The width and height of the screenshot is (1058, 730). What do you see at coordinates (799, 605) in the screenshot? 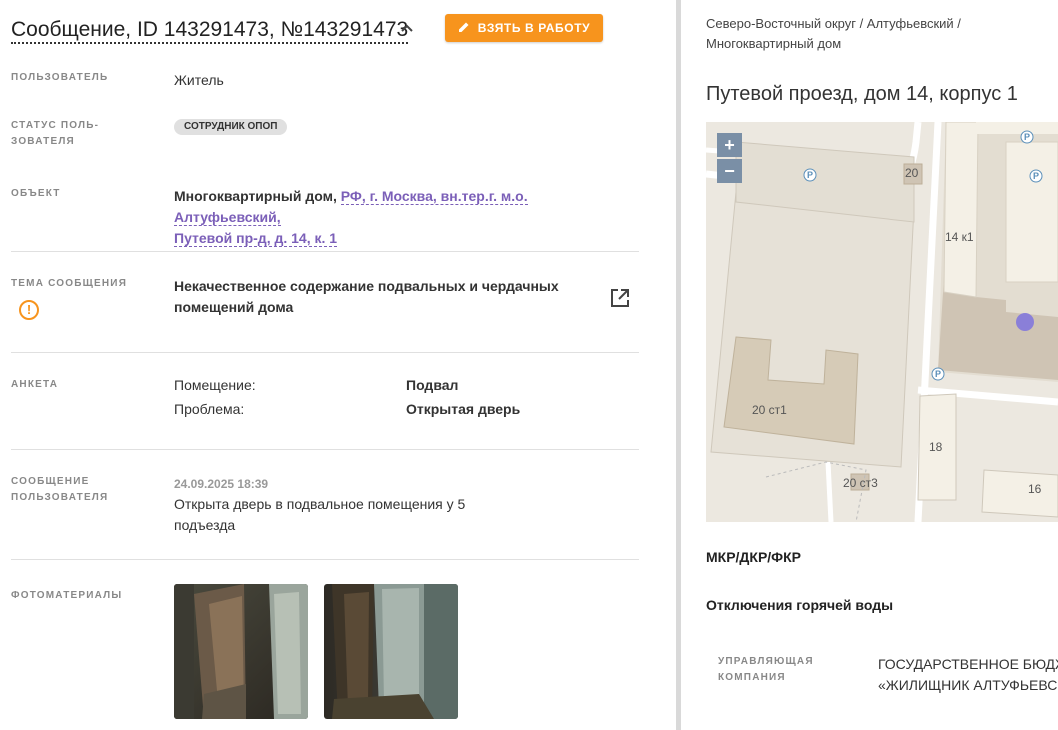
I see `section-hot-water: Отключения горячей воды` at bounding box center [799, 605].